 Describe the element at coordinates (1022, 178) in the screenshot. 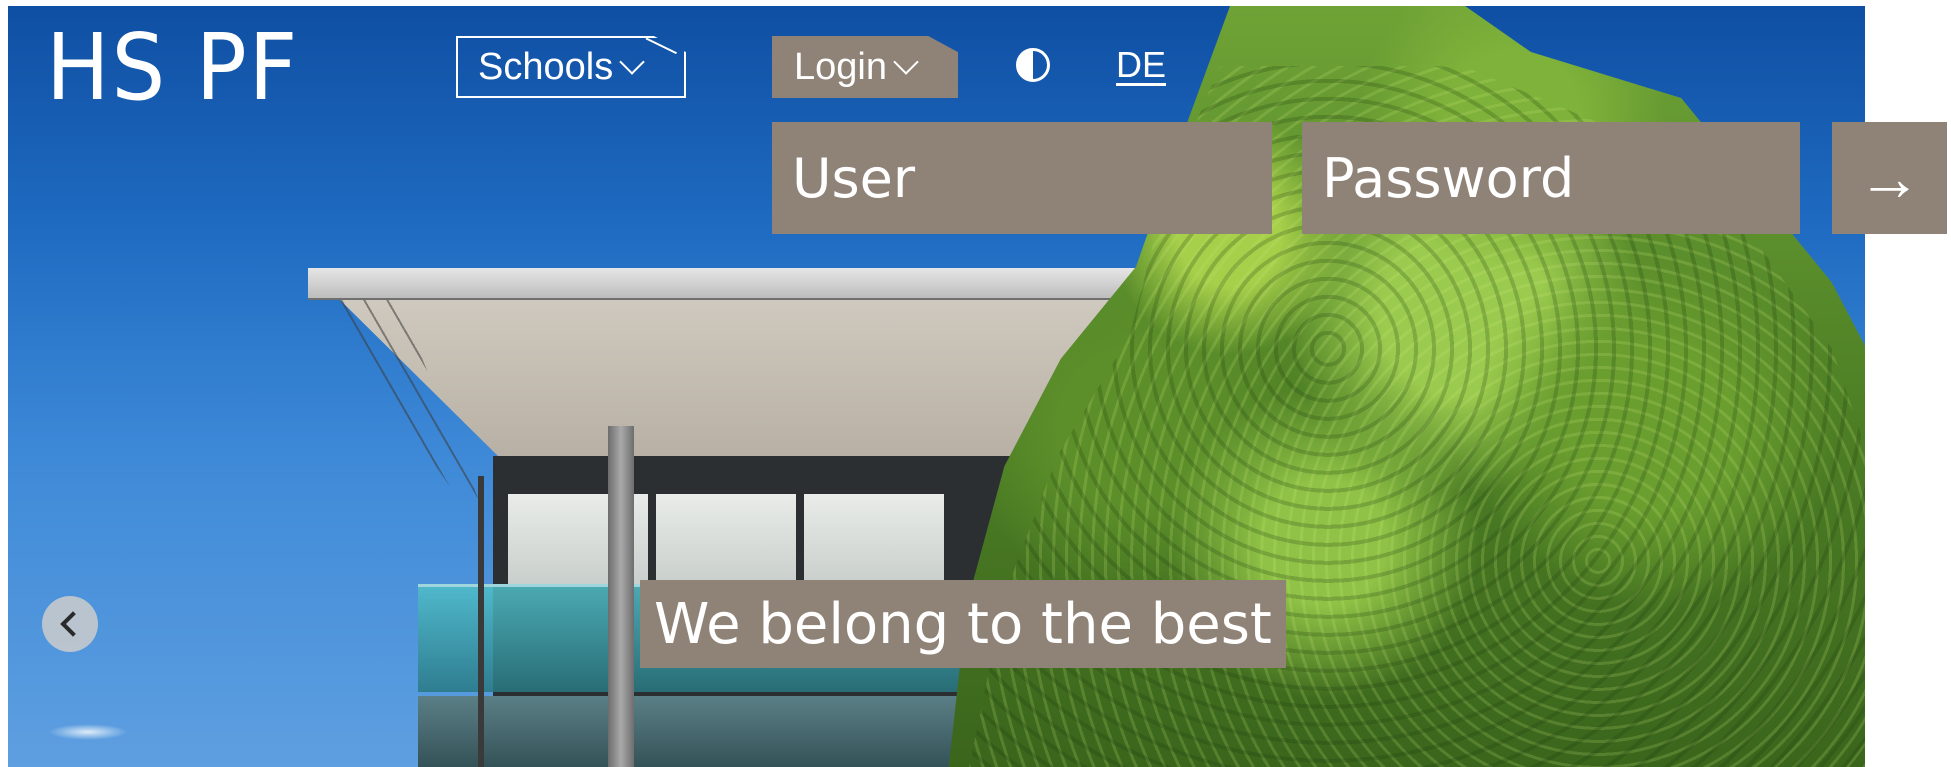

I see `username-input` at that location.